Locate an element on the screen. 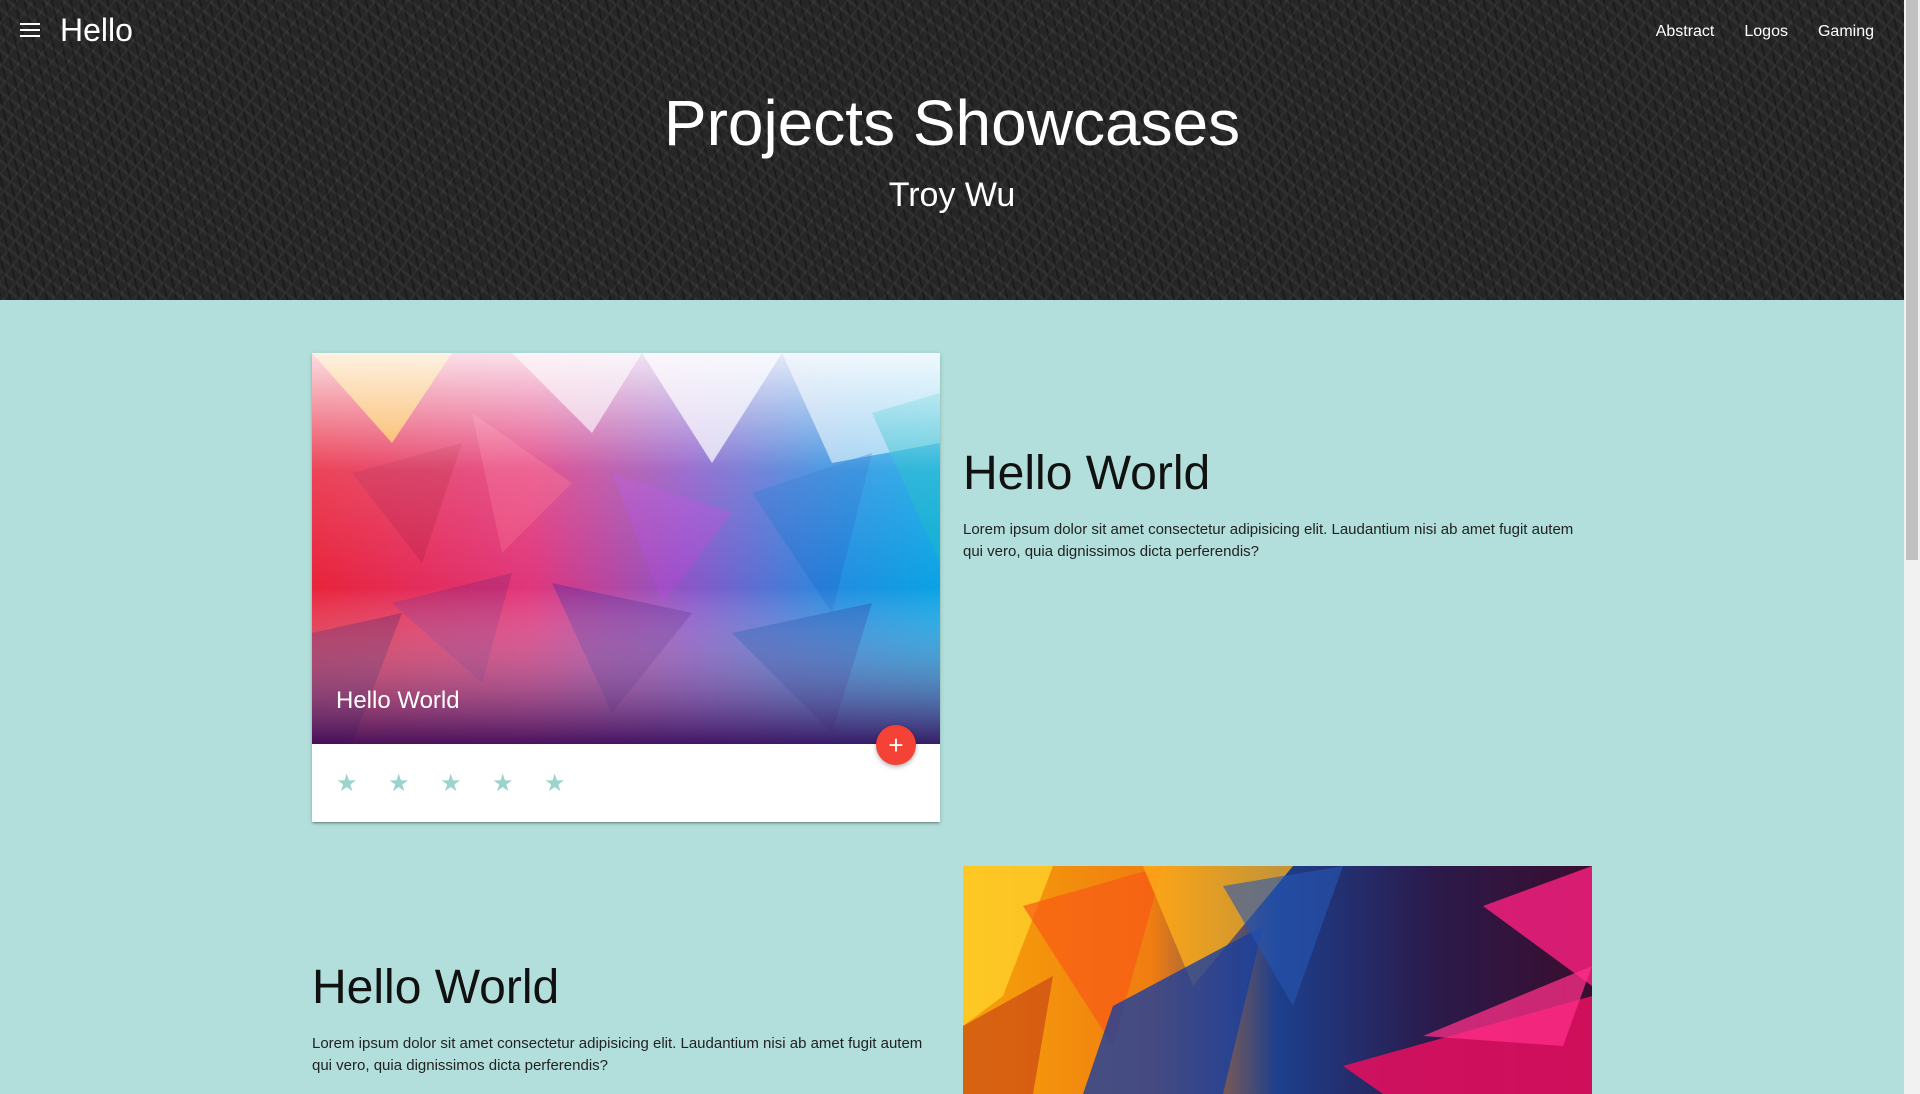  nav-link-logos: Logos is located at coordinates (1766, 32).